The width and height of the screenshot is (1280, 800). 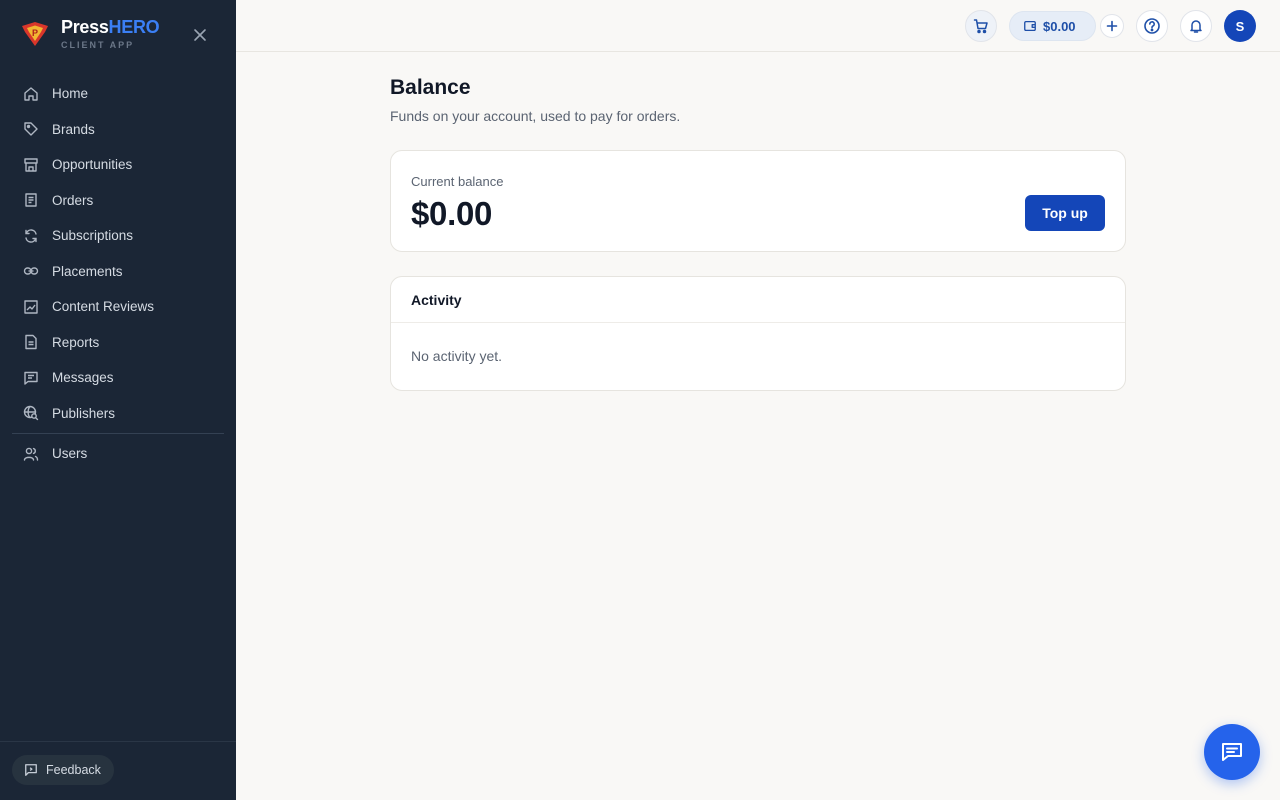 I want to click on activity-card: Activity No activity yet., so click(x=758, y=333).